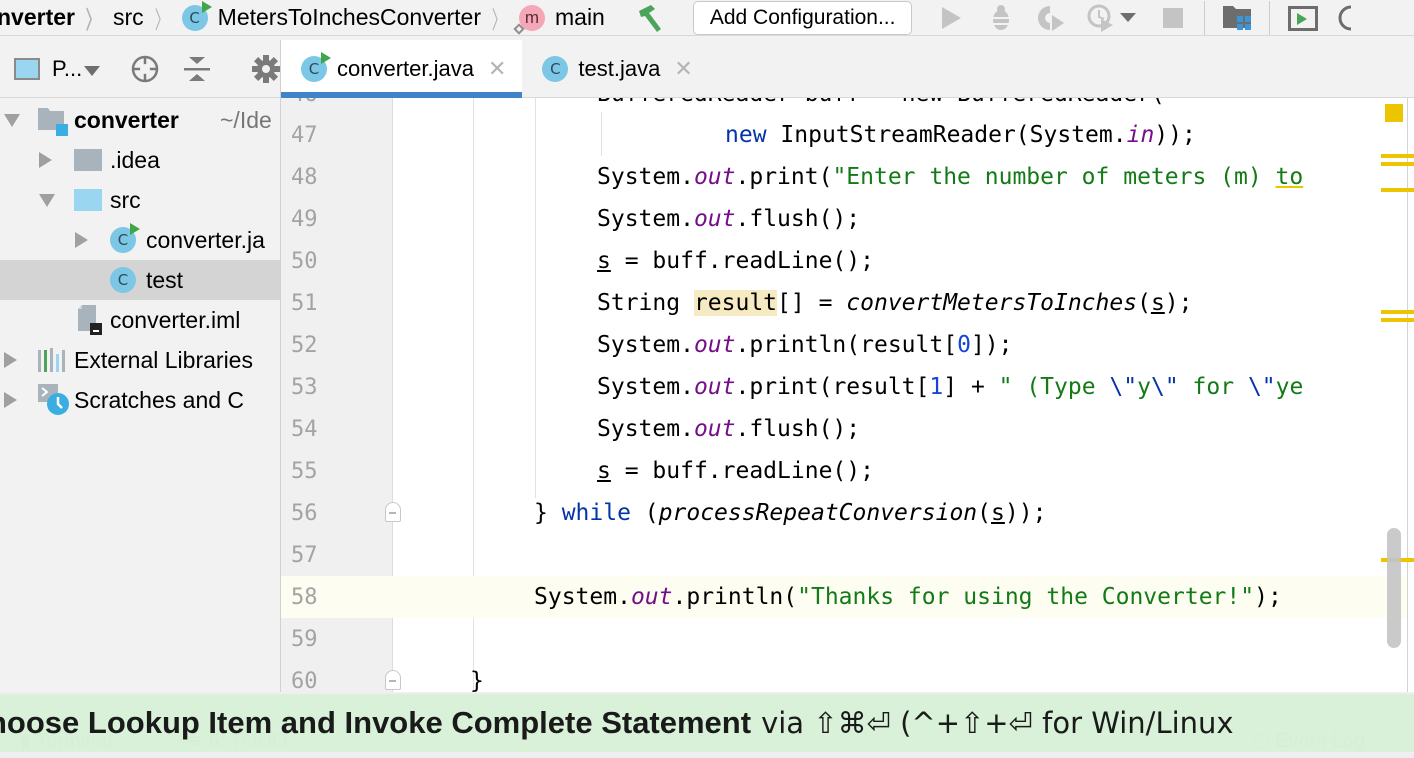 The width and height of the screenshot is (1414, 758). I want to click on tree-item-label: converter.iml, so click(175, 319).